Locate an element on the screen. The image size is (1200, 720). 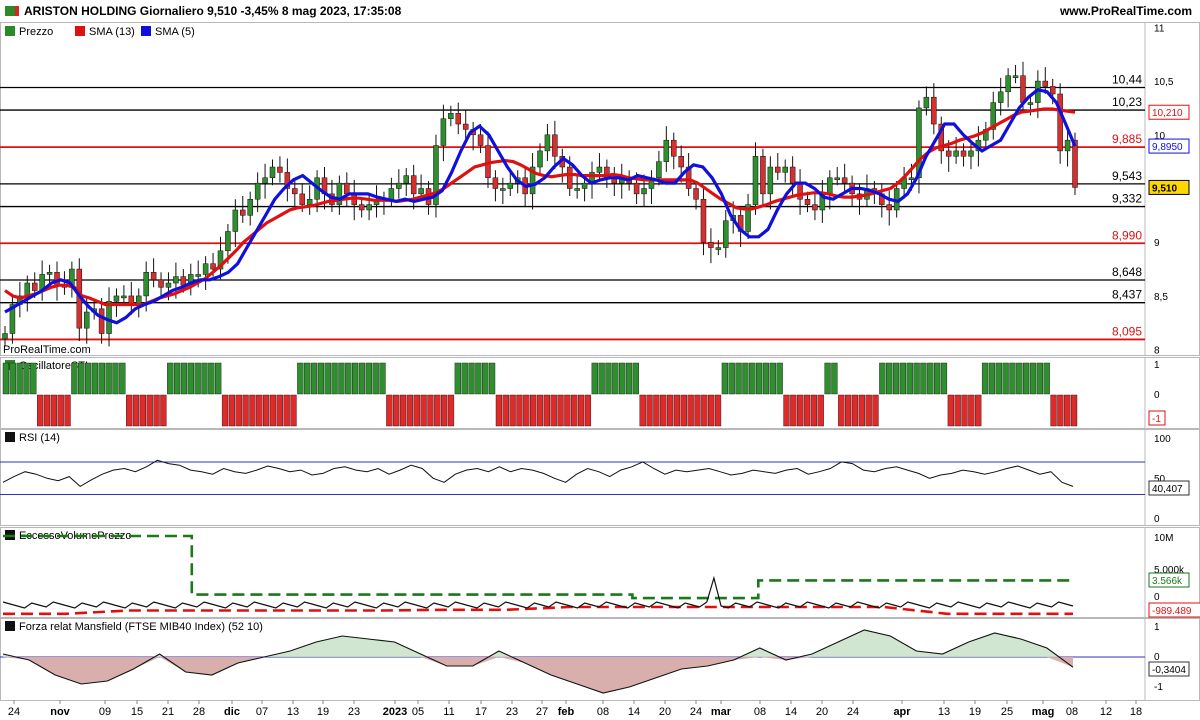
evp-short-line is located at coordinates (538, 610).